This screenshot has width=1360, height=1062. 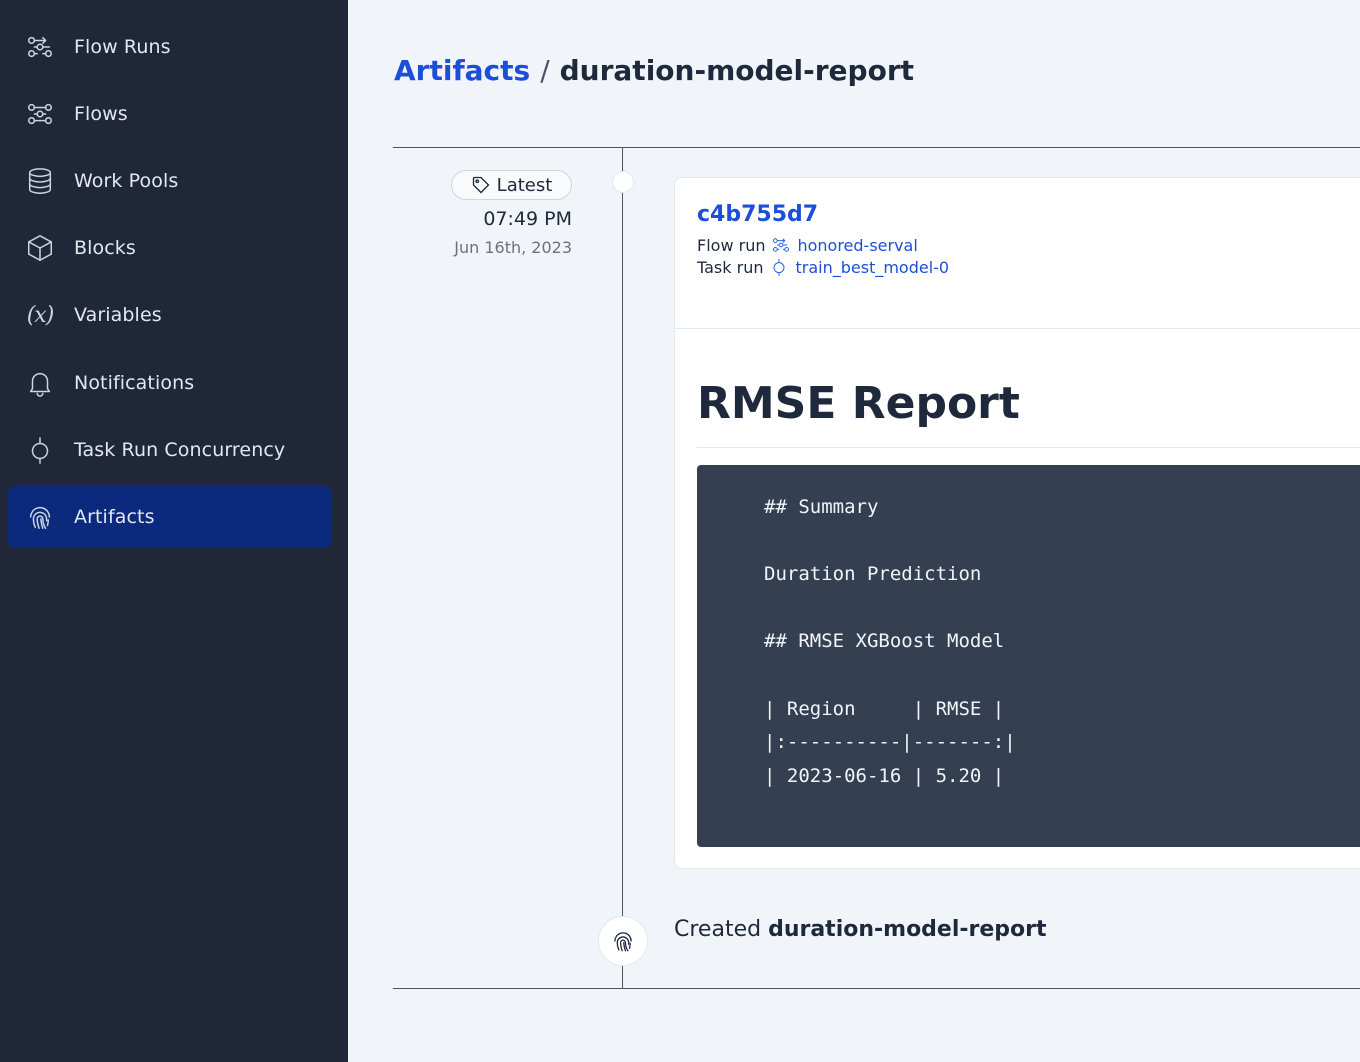 What do you see at coordinates (462, 70) in the screenshot?
I see `breadcrumb-artifacts-link: Artifacts` at bounding box center [462, 70].